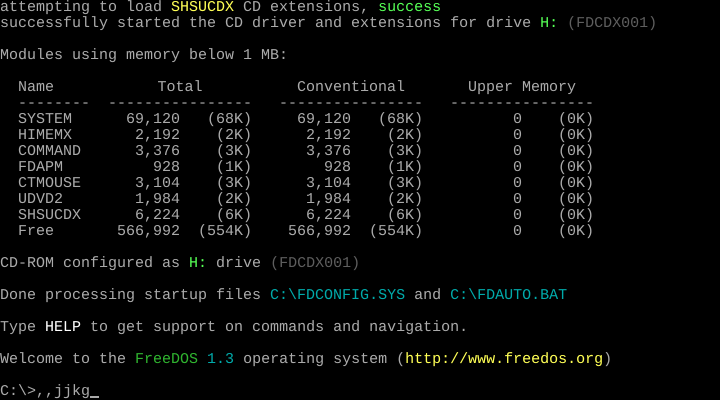 Image resolution: width=720 pixels, height=400 pixels. Describe the element at coordinates (36, 232) in the screenshot. I see `module-name: Free` at that location.